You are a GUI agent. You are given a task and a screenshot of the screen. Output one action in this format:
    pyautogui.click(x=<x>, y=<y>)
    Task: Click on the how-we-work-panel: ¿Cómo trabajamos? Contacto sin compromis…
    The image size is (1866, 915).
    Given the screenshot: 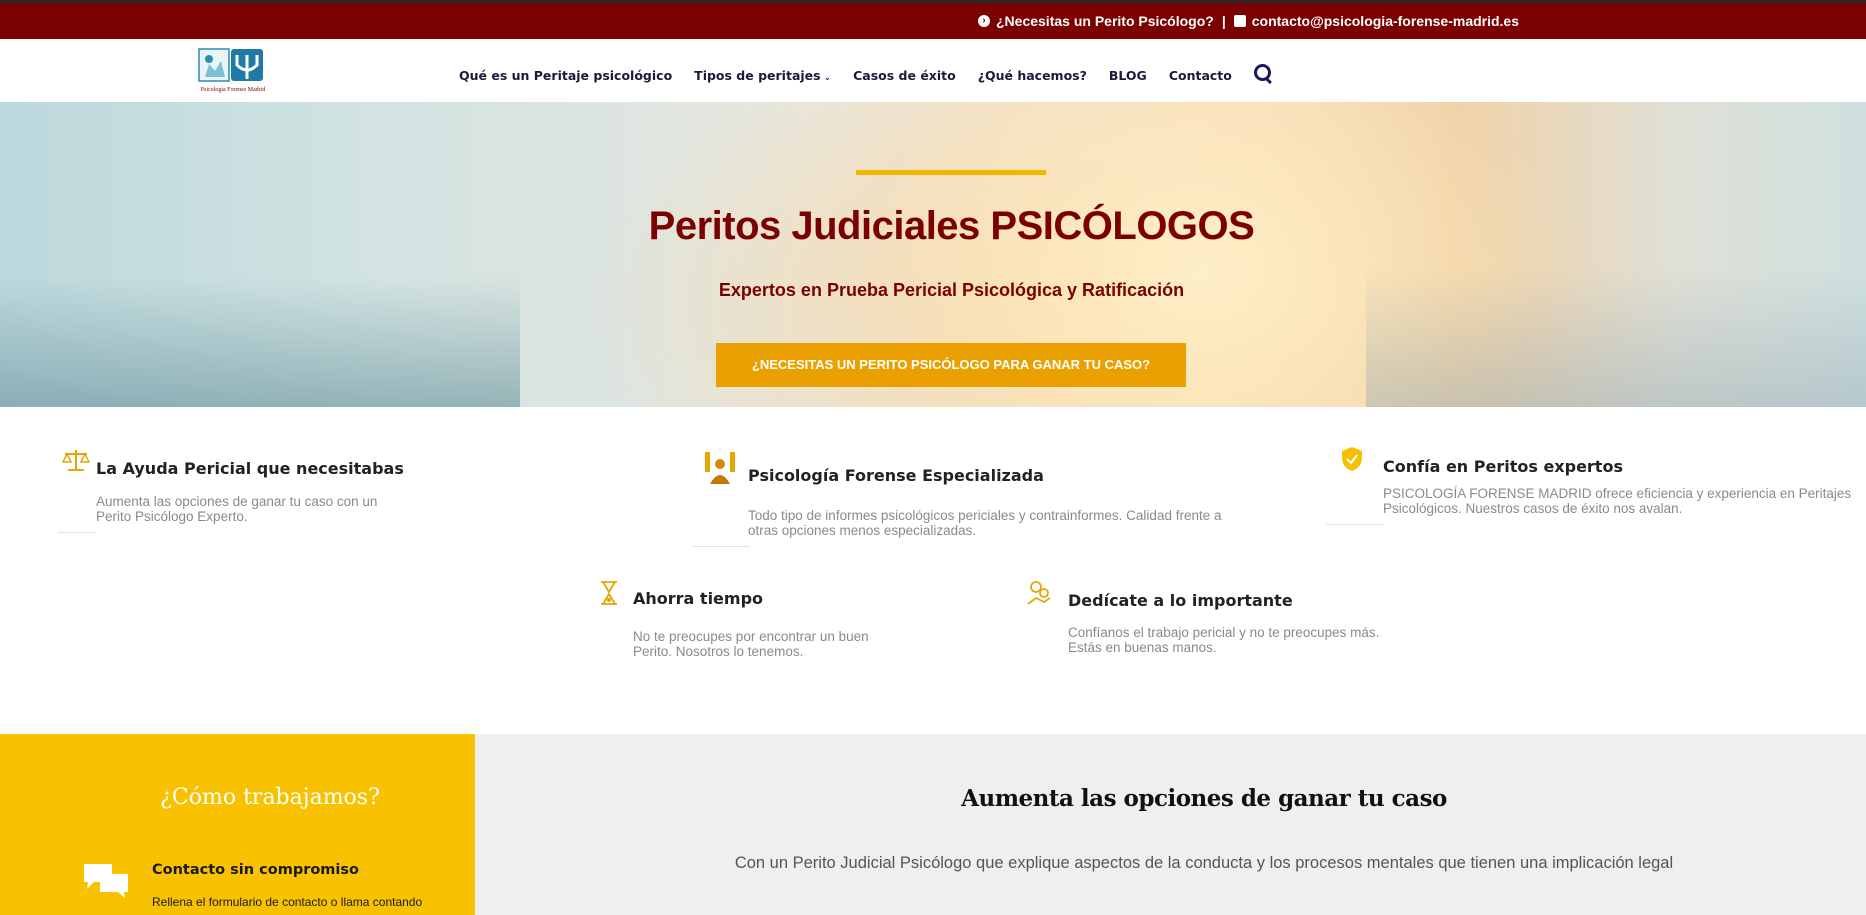 What is the action you would take?
    pyautogui.click(x=237, y=824)
    